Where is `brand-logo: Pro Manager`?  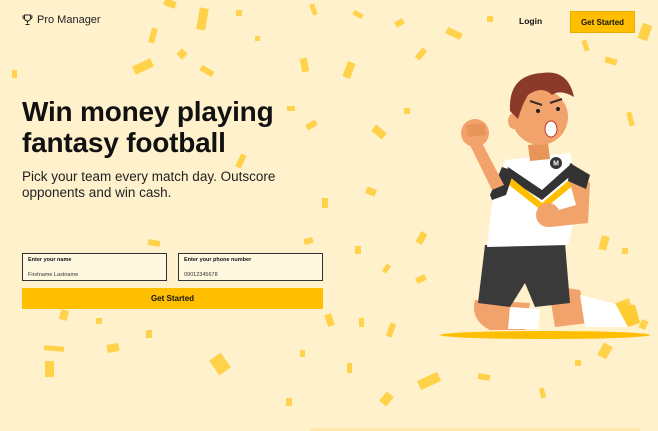 brand-logo: Pro Manager is located at coordinates (61, 20).